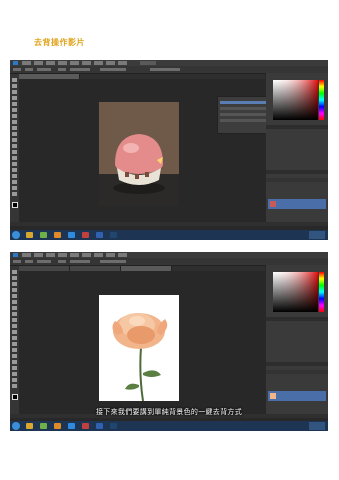 The image size is (339, 480). I want to click on video-caption: 接下來我們要講到單純背景色的一鍵去背方式, so click(169, 412).